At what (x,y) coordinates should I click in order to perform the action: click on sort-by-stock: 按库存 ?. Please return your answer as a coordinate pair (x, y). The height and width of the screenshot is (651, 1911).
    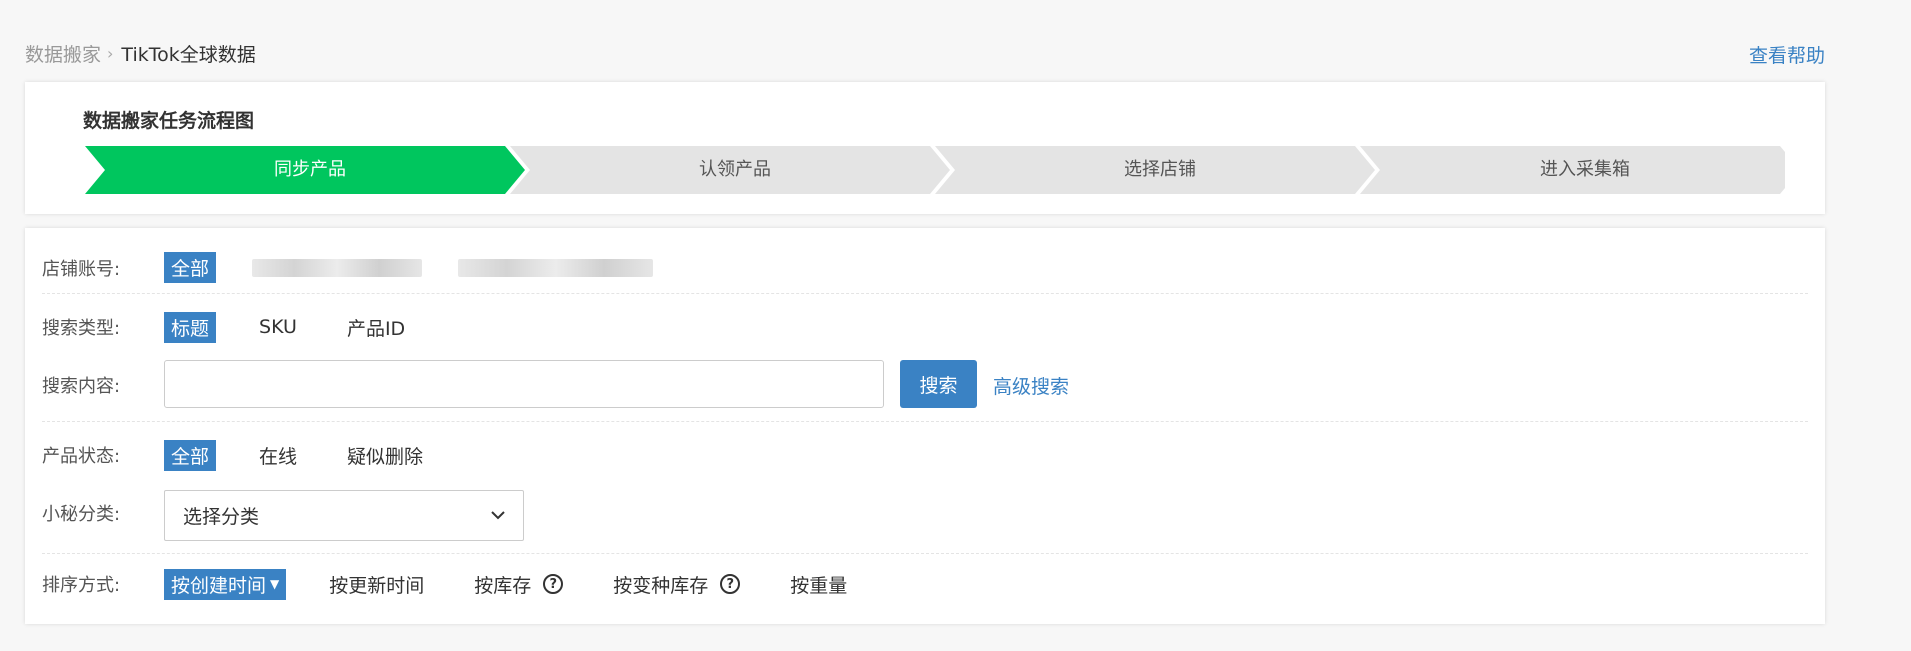
    Looking at the image, I should click on (518, 584).